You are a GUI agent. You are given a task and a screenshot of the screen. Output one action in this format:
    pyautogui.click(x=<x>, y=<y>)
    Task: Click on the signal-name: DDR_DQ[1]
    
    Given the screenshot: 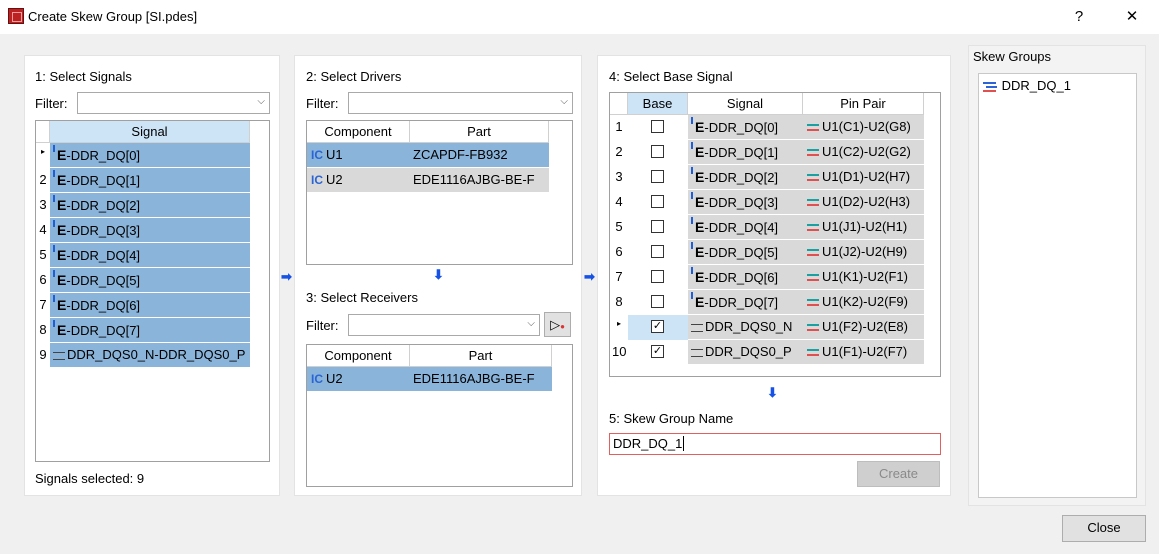 What is the action you would take?
    pyautogui.click(x=105, y=180)
    